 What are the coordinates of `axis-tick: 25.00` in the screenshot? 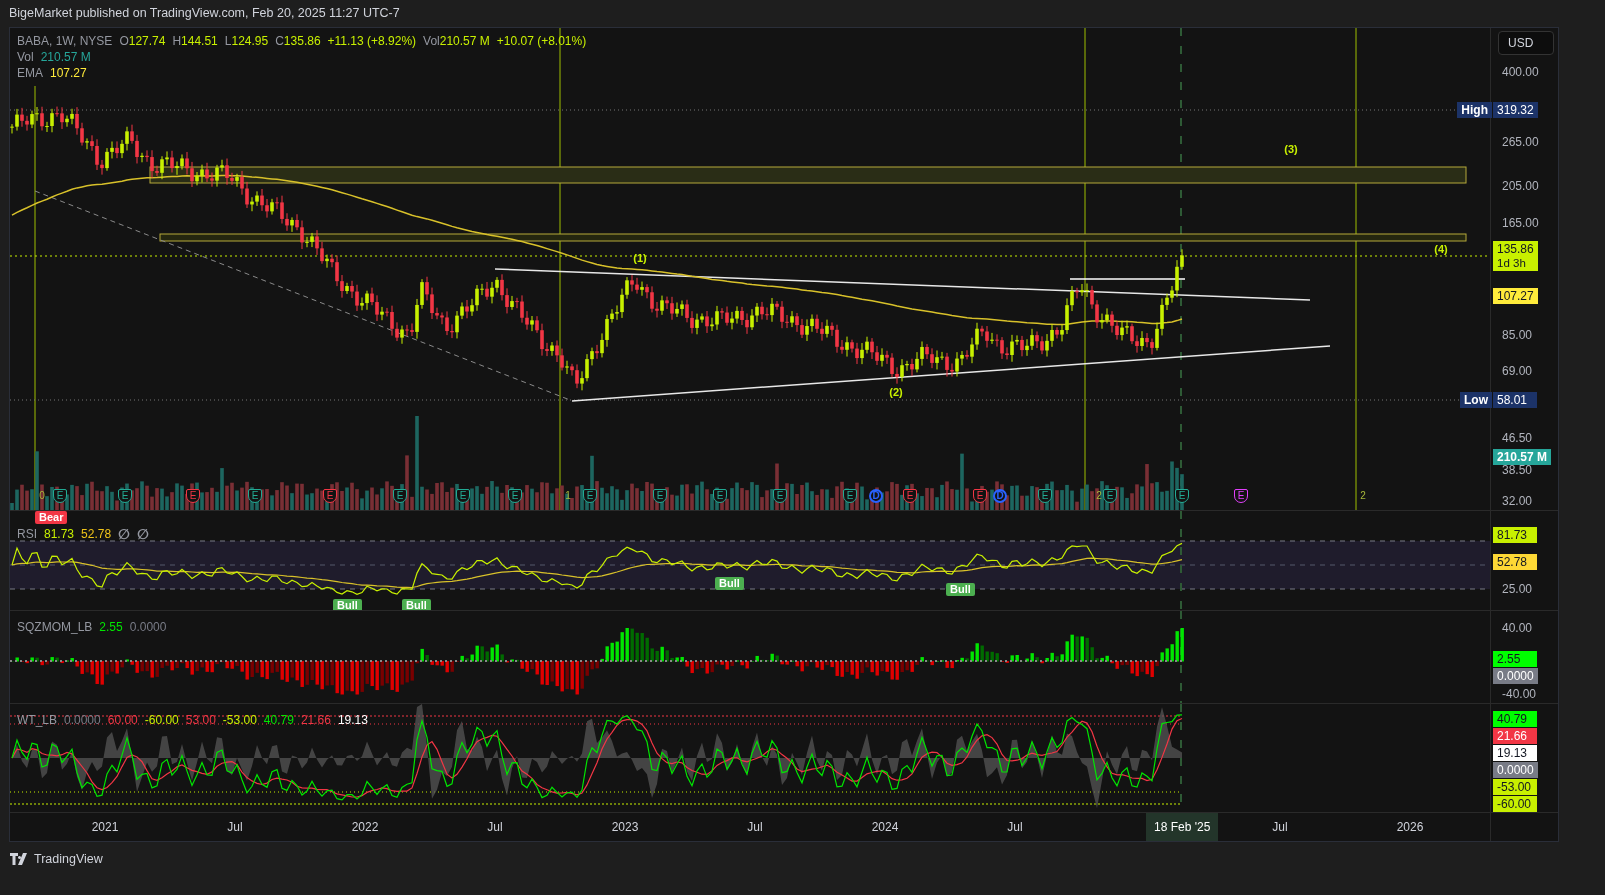 It's located at (1517, 589).